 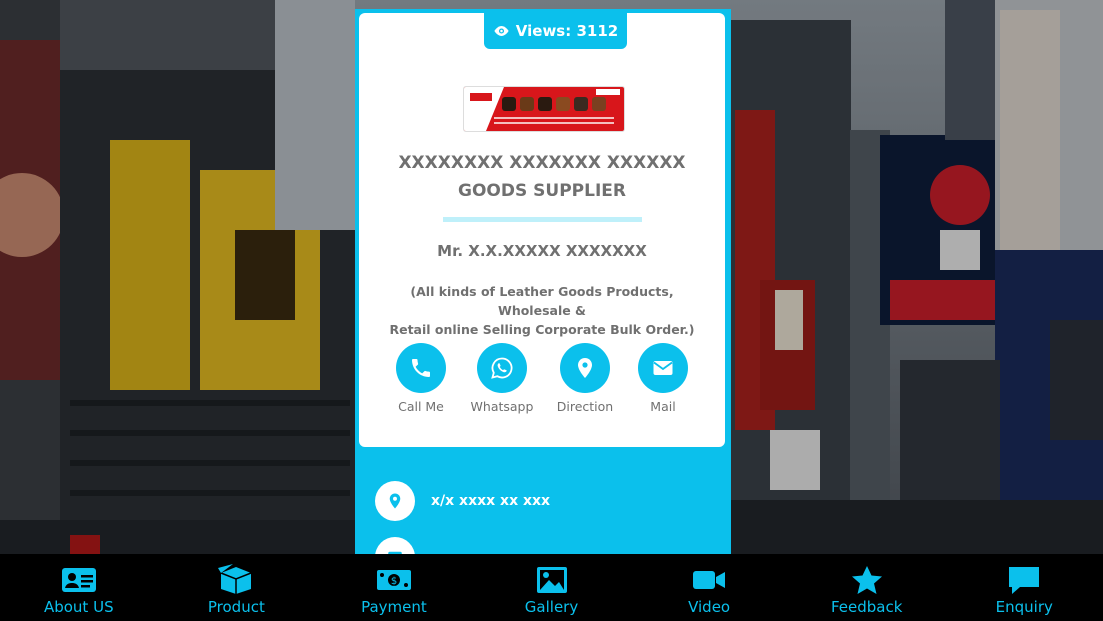 I want to click on phone-icon, so click(x=421, y=368).